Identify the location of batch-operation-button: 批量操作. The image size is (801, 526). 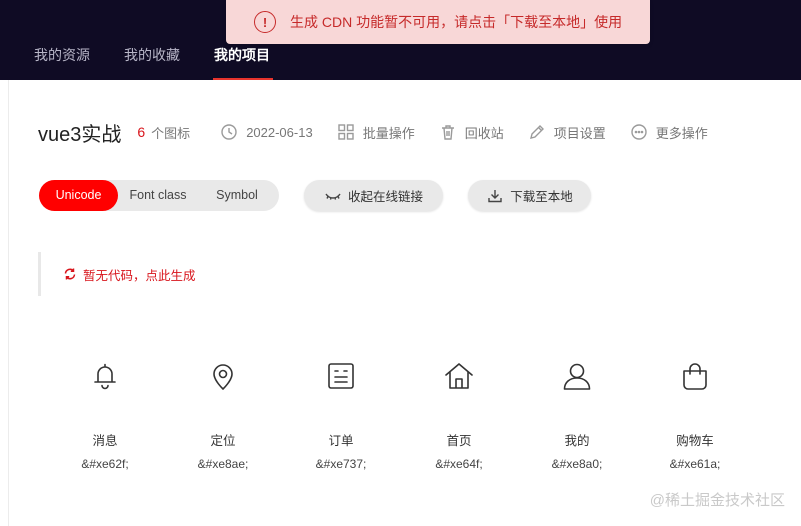
(376, 132).